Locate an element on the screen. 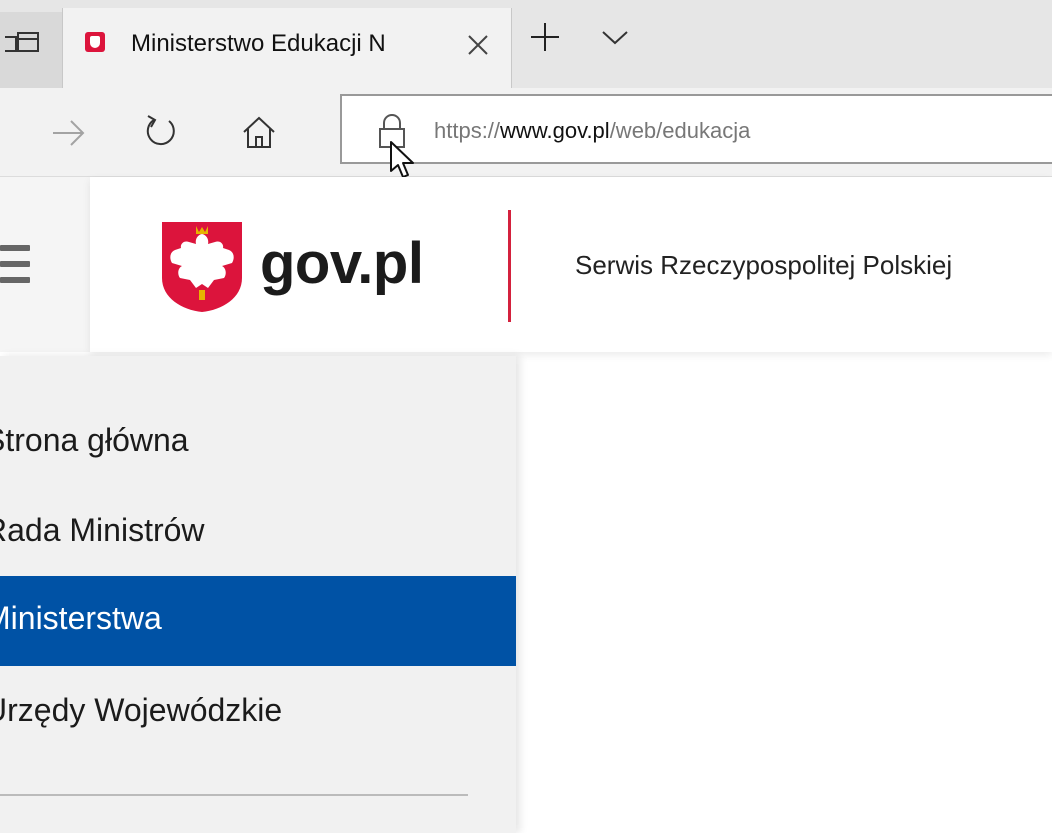  hamburger-menu-icon is located at coordinates (15, 267).